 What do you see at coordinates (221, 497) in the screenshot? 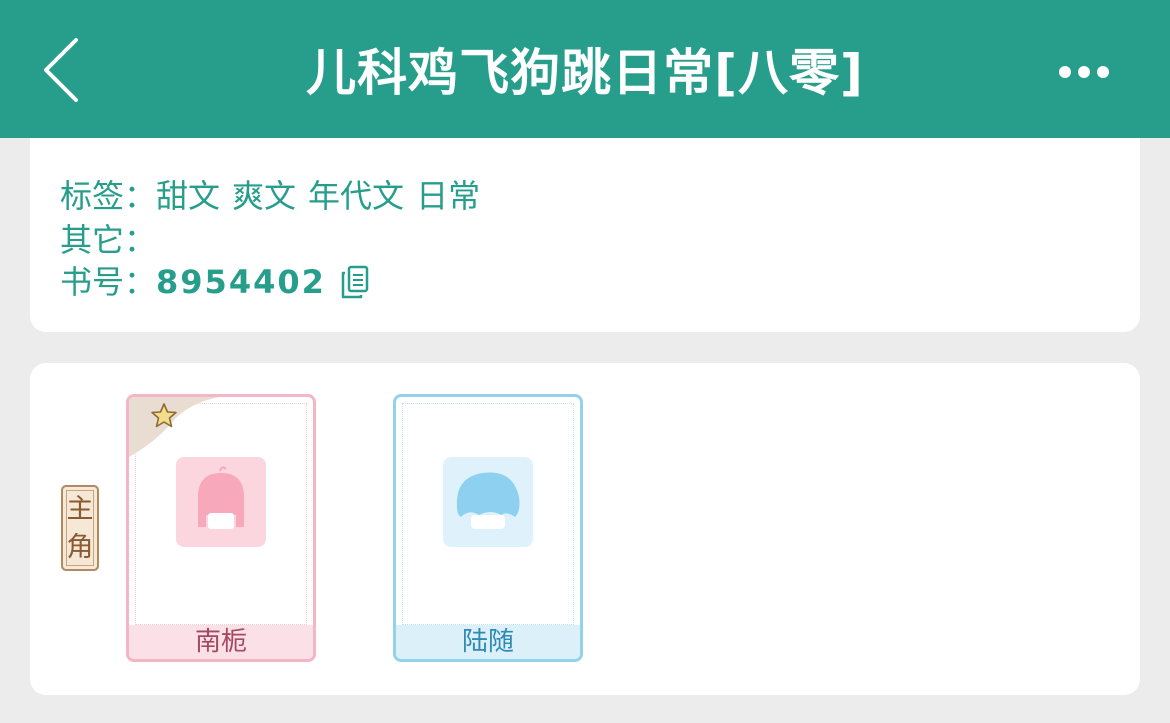
I see `female-avatar-icon` at bounding box center [221, 497].